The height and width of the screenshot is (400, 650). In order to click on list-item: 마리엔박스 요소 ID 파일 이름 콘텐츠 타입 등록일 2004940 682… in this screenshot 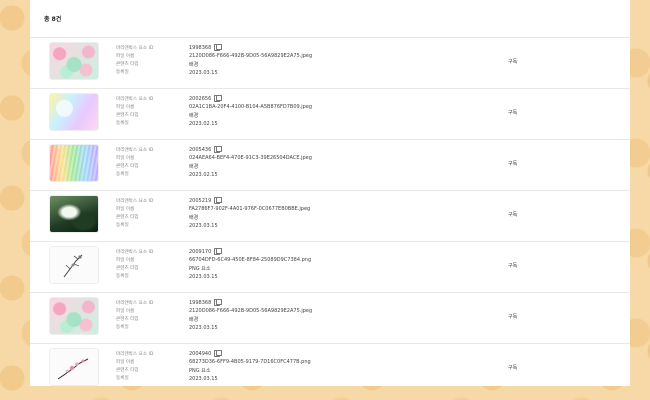, I will do `click(330, 365)`.